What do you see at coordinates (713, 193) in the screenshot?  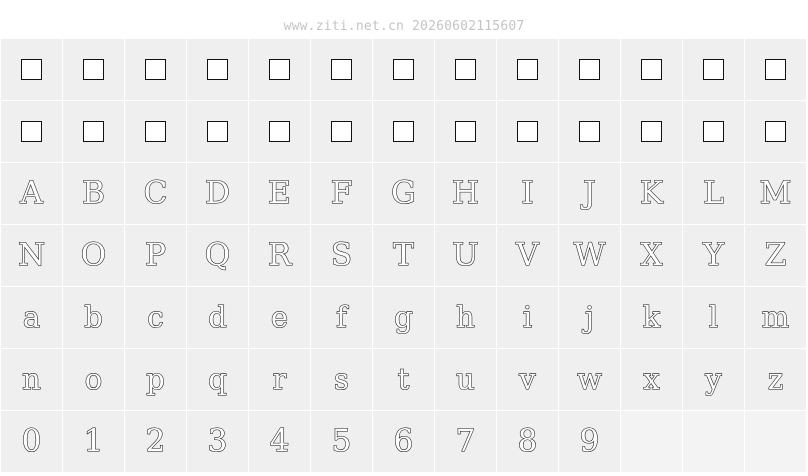 I see `glyph-cell: L` at bounding box center [713, 193].